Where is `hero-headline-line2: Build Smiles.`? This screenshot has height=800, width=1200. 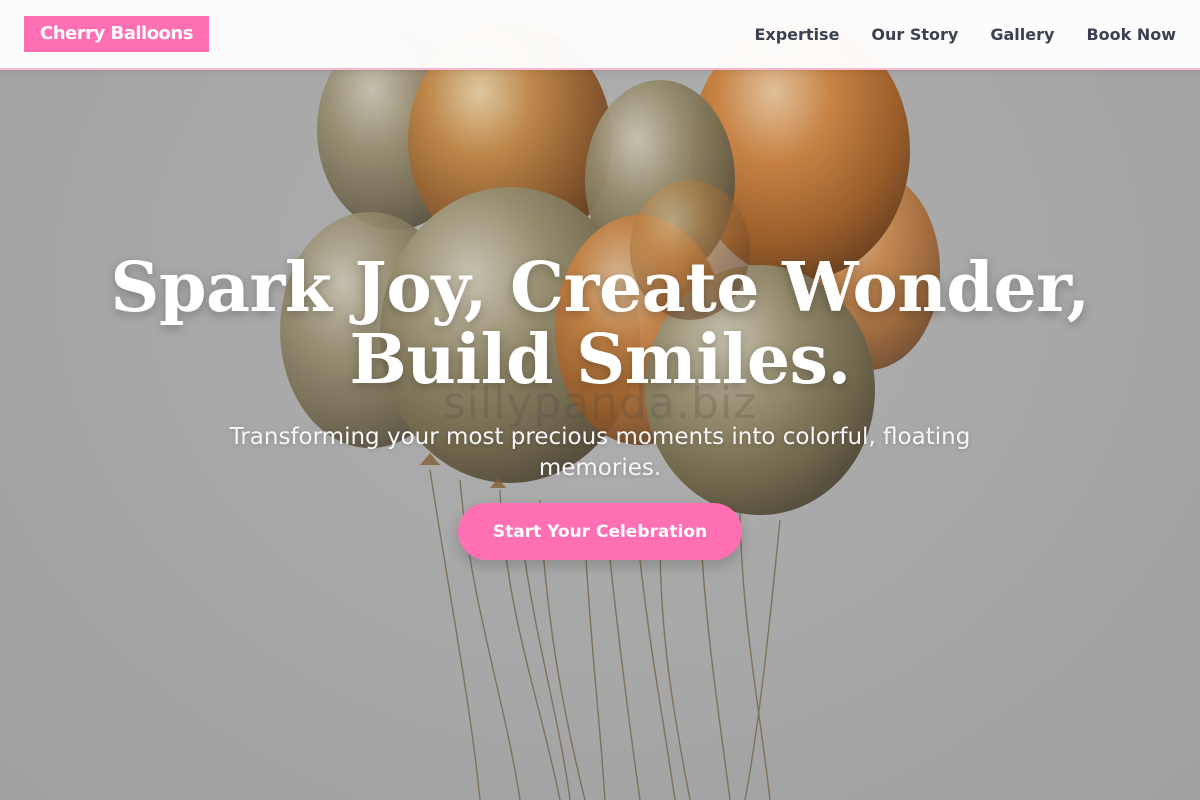 hero-headline-line2: Build Smiles. is located at coordinates (600, 360).